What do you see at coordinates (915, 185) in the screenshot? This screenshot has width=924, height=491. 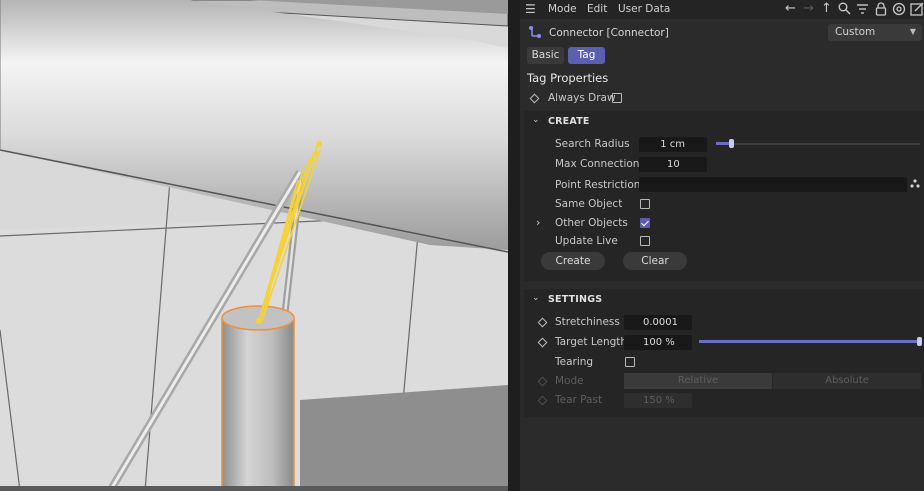 I see `object-link-icon` at bounding box center [915, 185].